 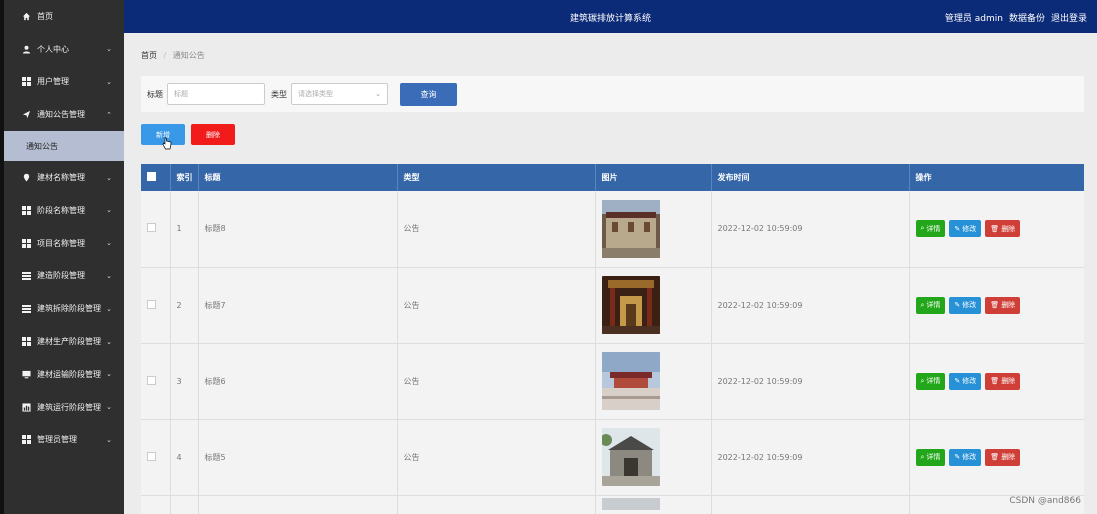 What do you see at coordinates (181, 94) in the screenshot?
I see `title-placeholder: 标题` at bounding box center [181, 94].